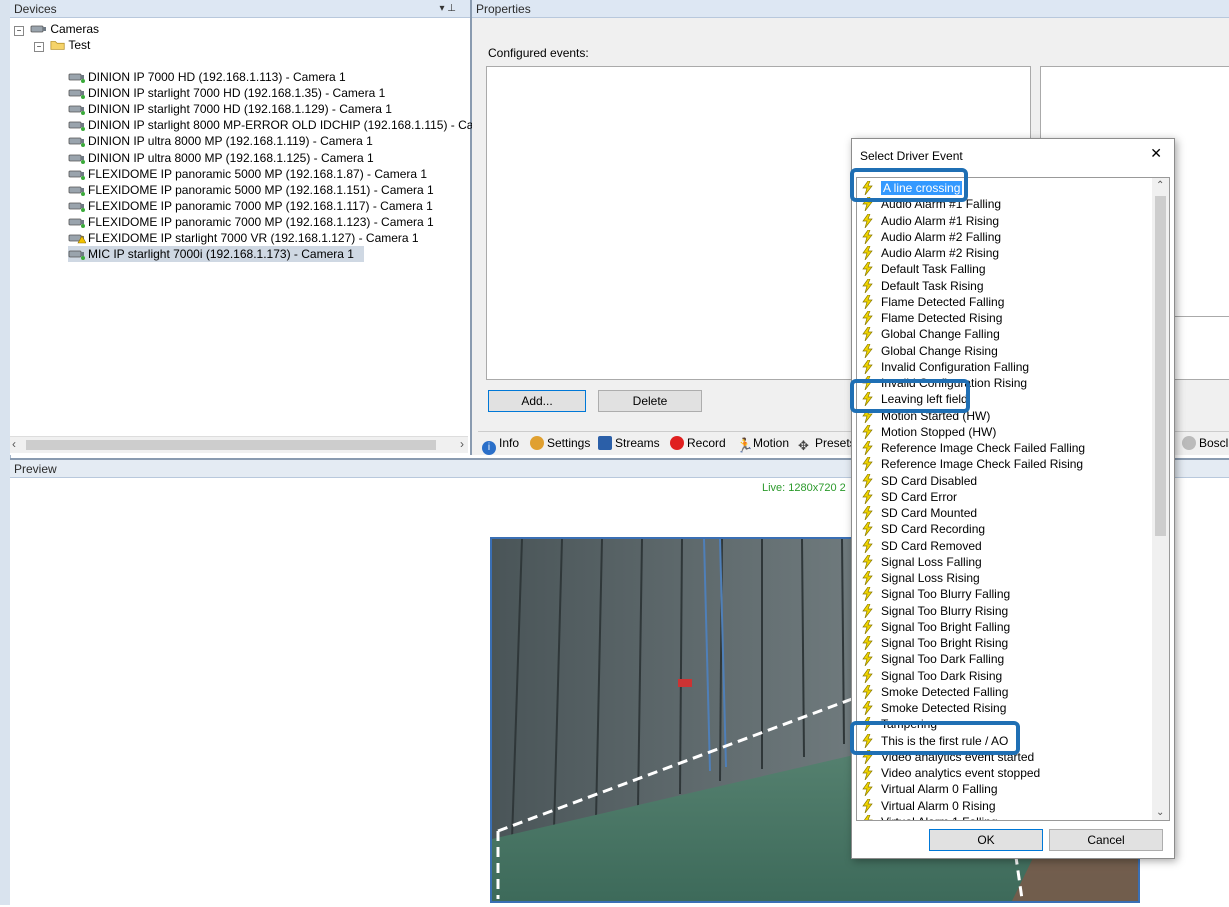 The height and width of the screenshot is (907, 1229). What do you see at coordinates (35, 9) in the screenshot?
I see `devices-title: Devices` at bounding box center [35, 9].